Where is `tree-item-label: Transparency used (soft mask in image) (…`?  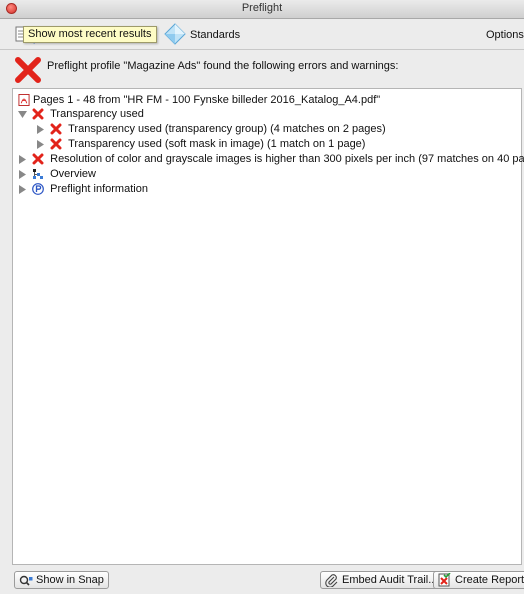 tree-item-label: Transparency used (soft mask in image) (… is located at coordinates (217, 144).